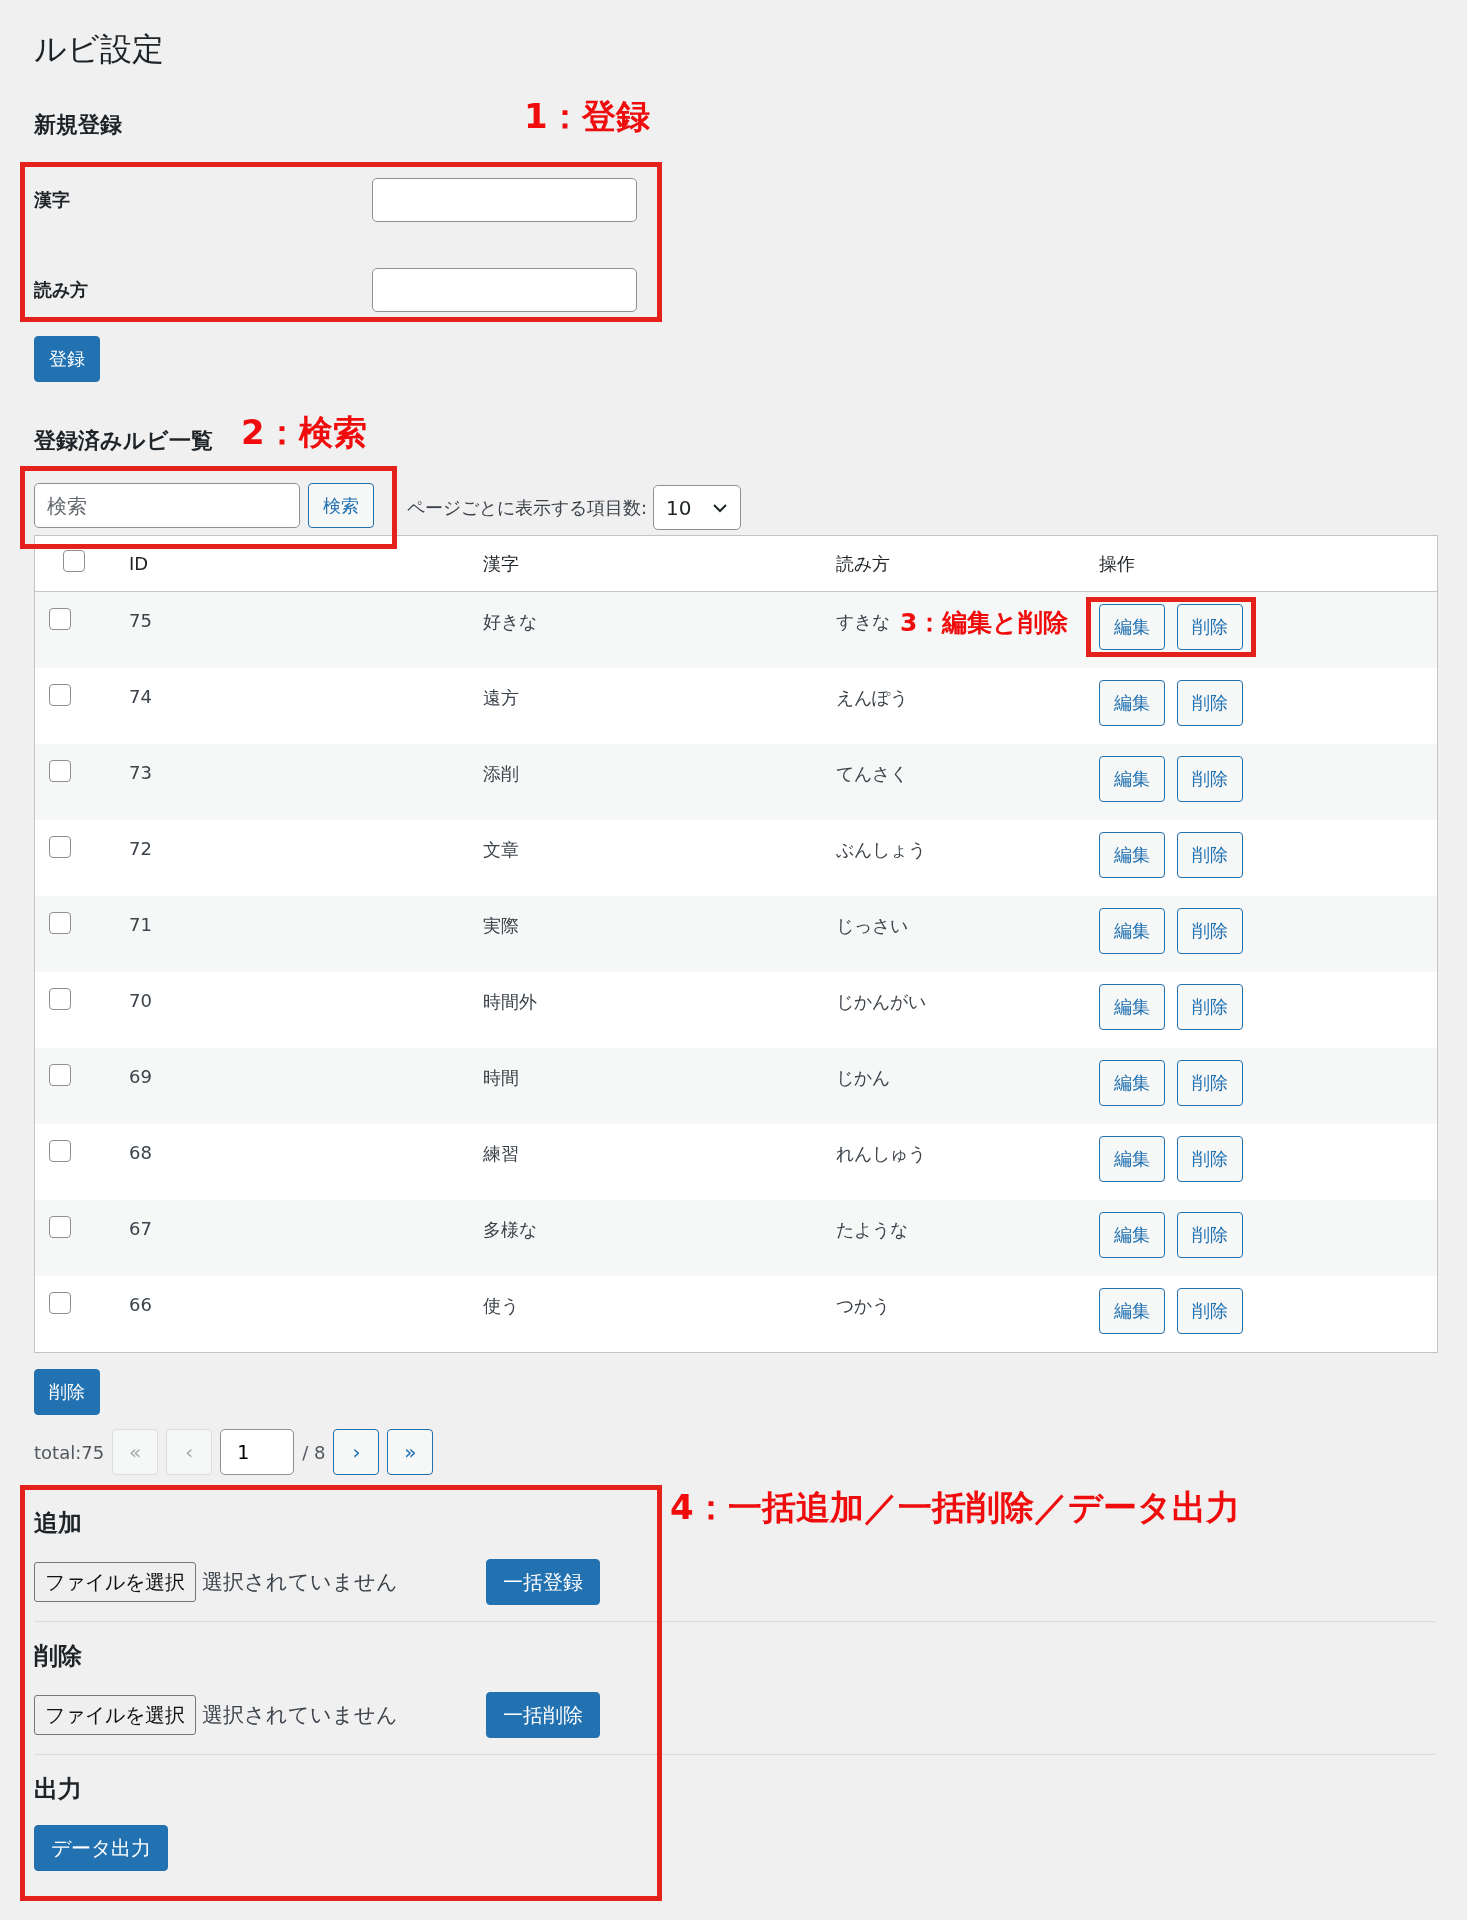 This screenshot has width=1467, height=1920. What do you see at coordinates (1117, 563) in the screenshot?
I see `column-header: 操作` at bounding box center [1117, 563].